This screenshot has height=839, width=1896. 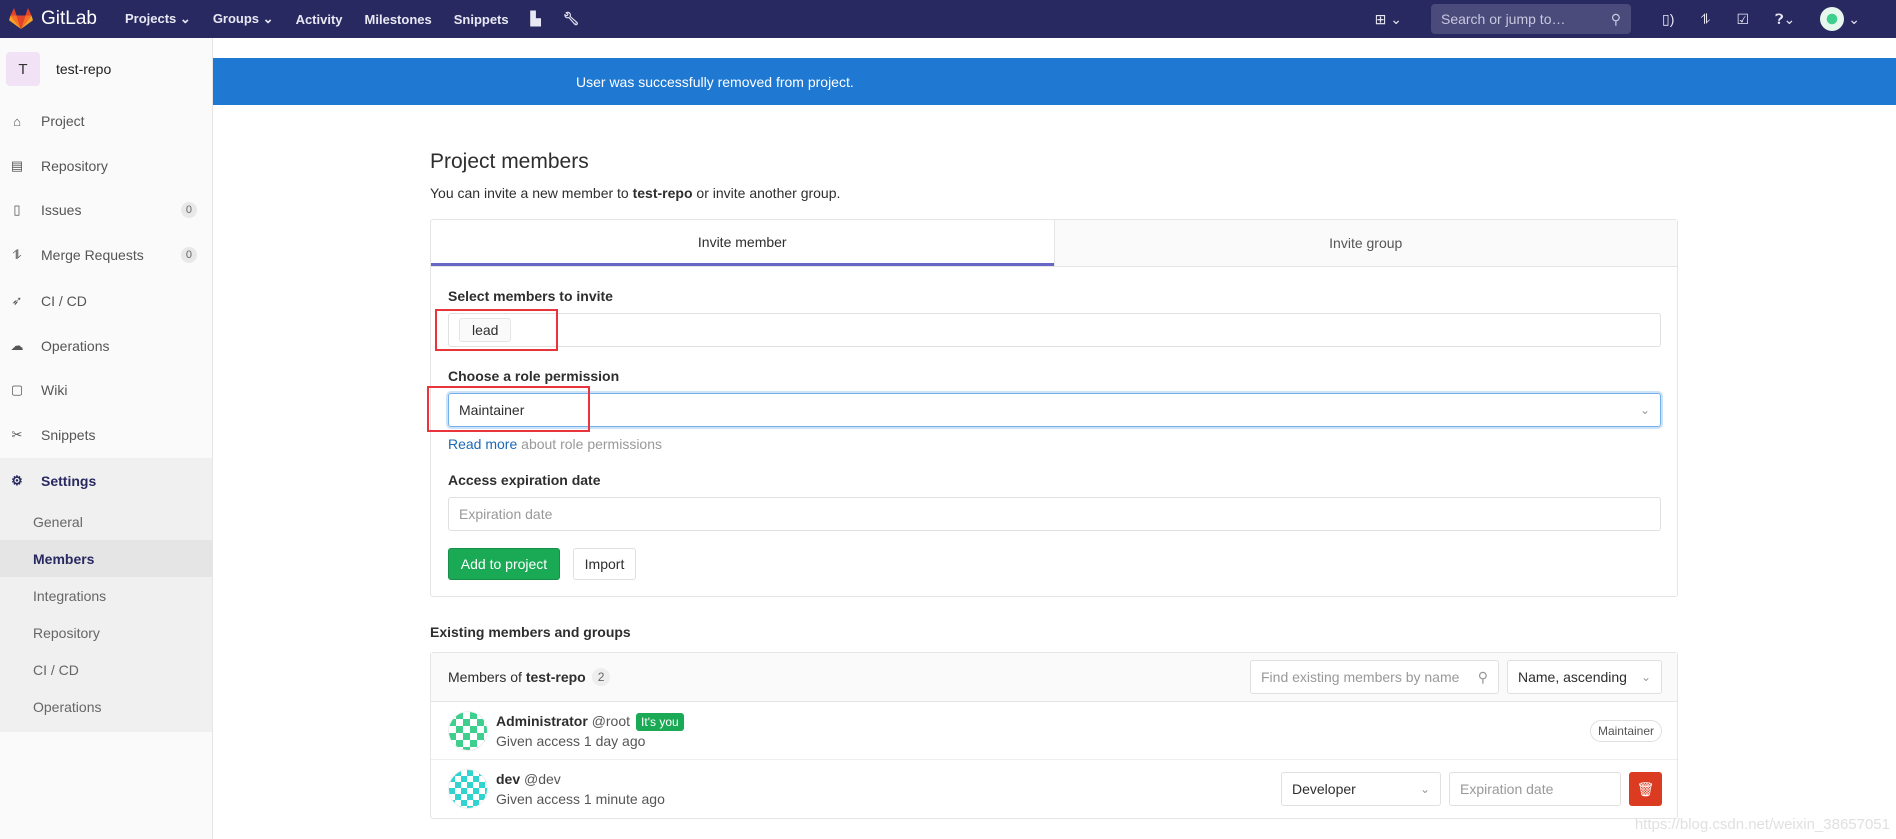 I want to click on sidebar-item-label: Operations, so click(x=75, y=346).